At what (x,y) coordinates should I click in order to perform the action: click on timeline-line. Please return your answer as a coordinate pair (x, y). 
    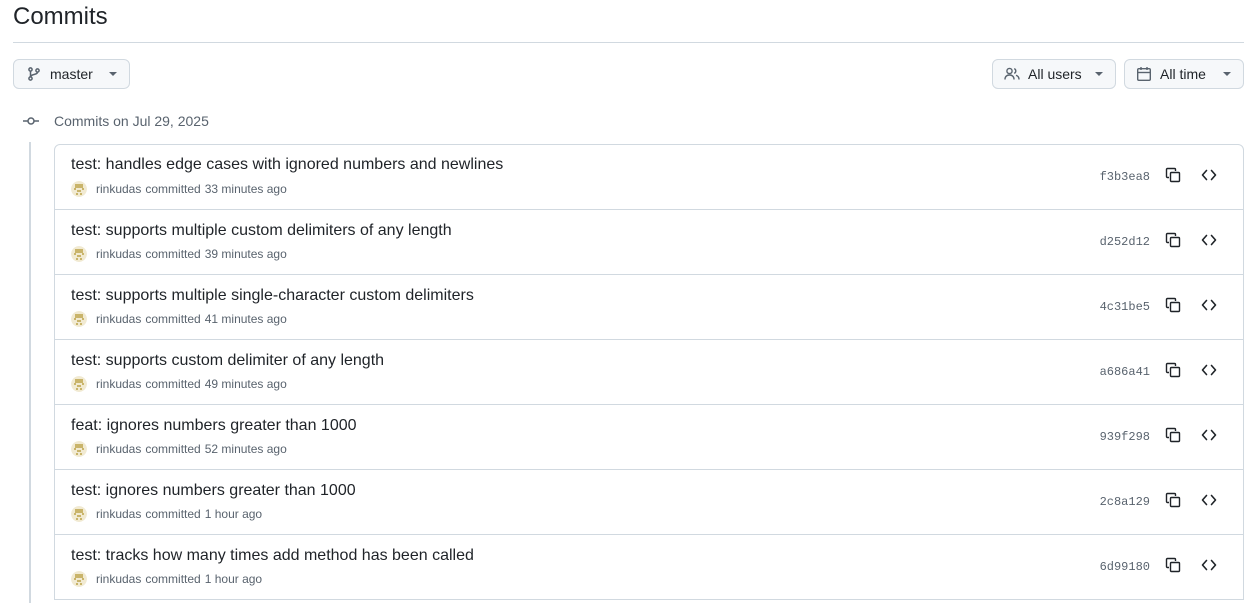
    Looking at the image, I should click on (30, 372).